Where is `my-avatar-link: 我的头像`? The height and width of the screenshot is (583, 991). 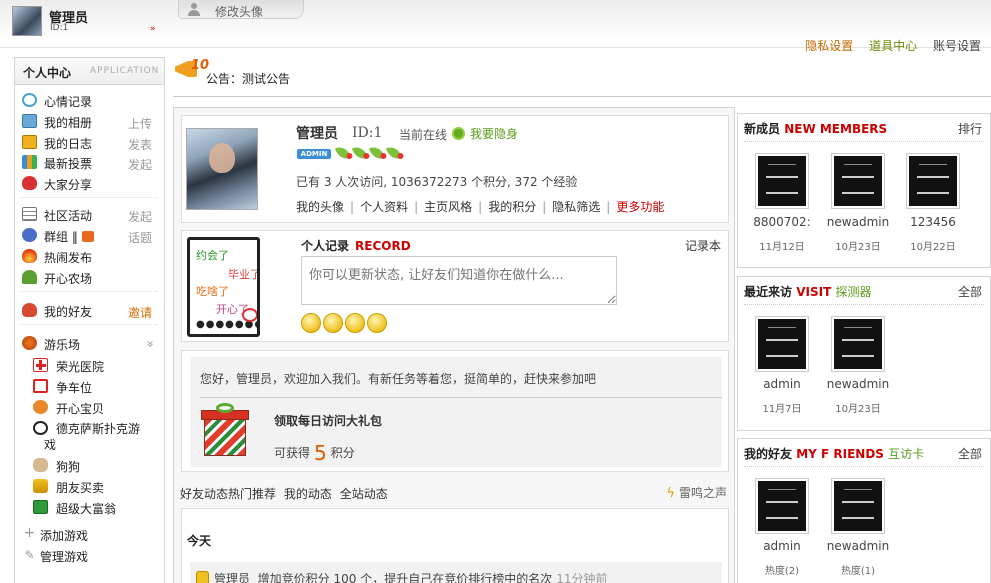 my-avatar-link: 我的头像 is located at coordinates (320, 207).